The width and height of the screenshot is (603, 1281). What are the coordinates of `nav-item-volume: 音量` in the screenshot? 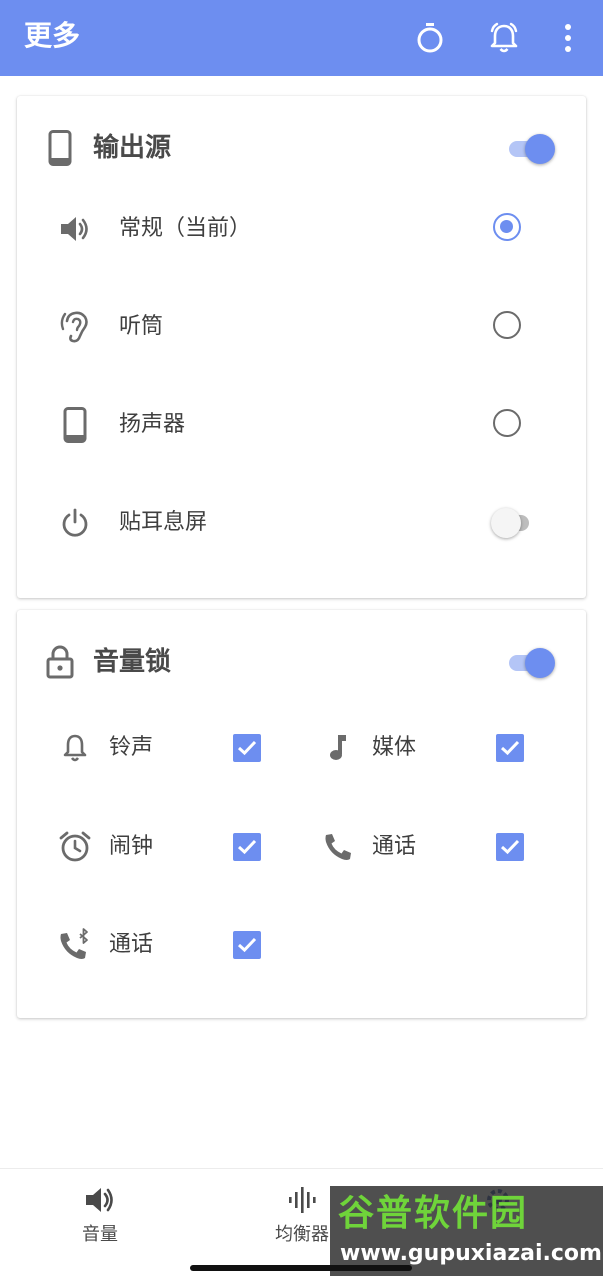 It's located at (100, 1223).